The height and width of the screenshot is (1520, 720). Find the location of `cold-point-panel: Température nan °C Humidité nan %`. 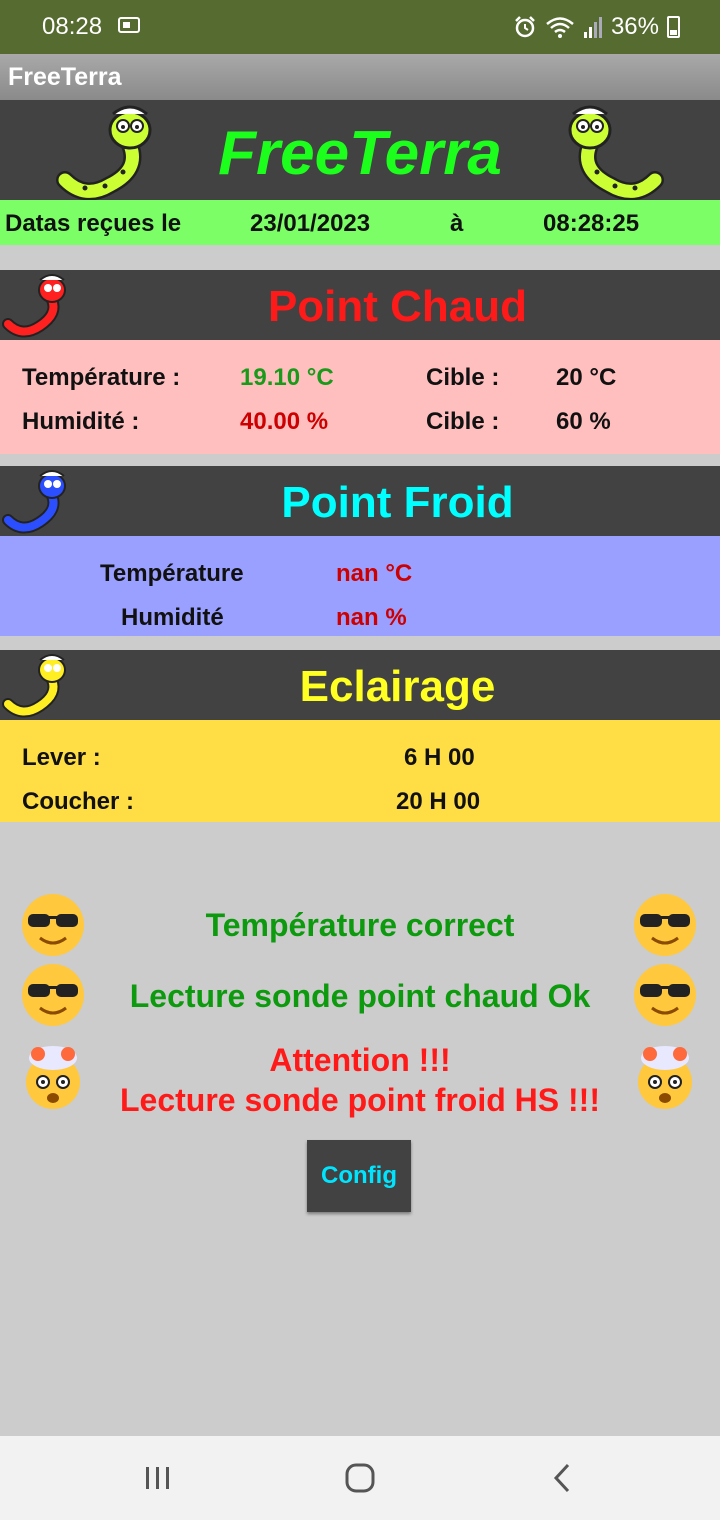

cold-point-panel: Température nan °C Humidité nan % is located at coordinates (360, 586).